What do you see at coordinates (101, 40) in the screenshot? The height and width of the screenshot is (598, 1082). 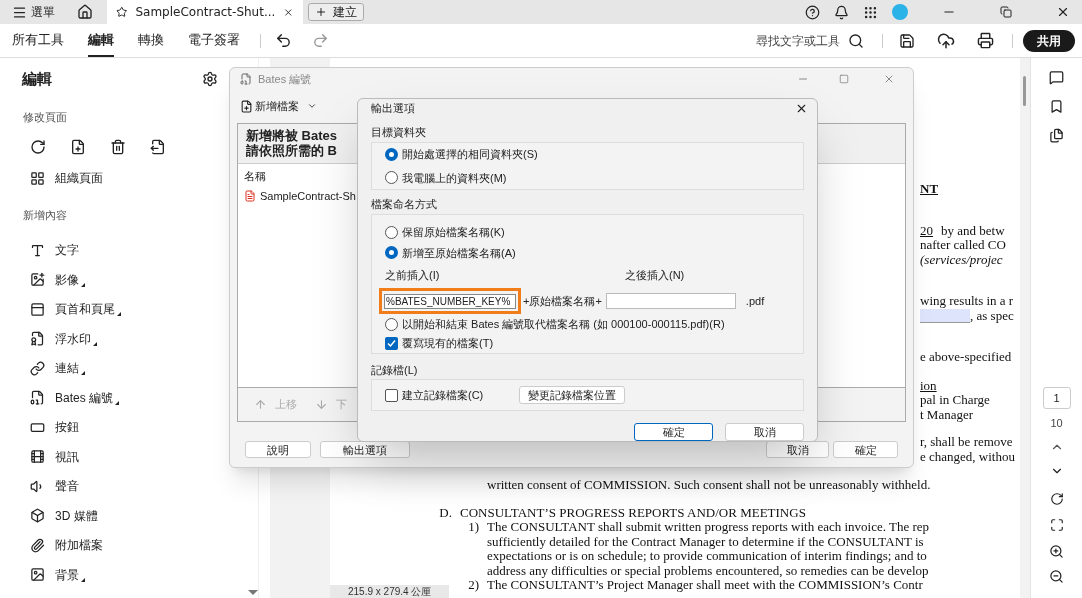 I see `toolbar-tab: 編輯` at bounding box center [101, 40].